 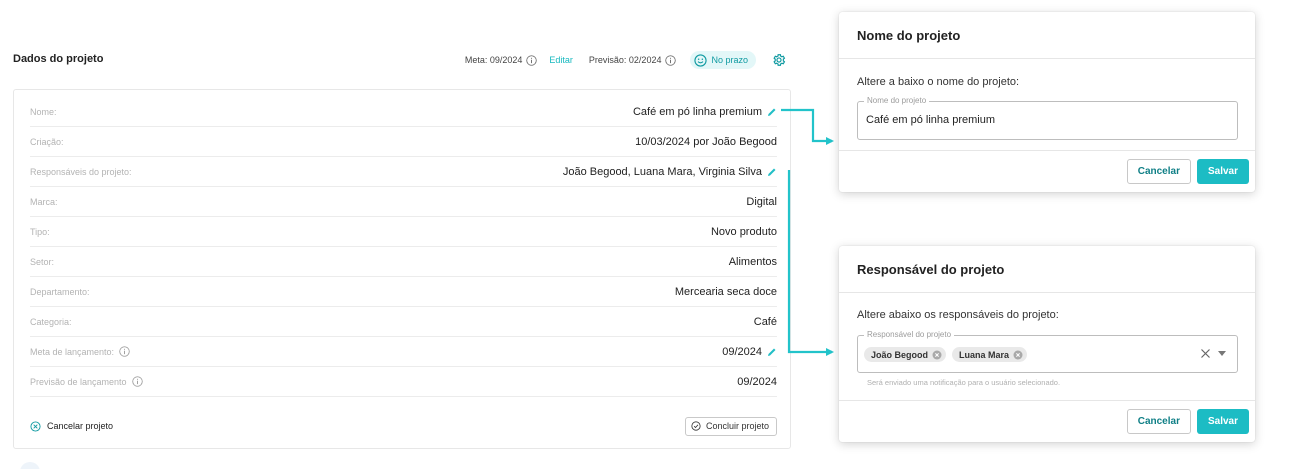 What do you see at coordinates (706, 141) in the screenshot?
I see `detail-value: 10/03/2024 por João Begood` at bounding box center [706, 141].